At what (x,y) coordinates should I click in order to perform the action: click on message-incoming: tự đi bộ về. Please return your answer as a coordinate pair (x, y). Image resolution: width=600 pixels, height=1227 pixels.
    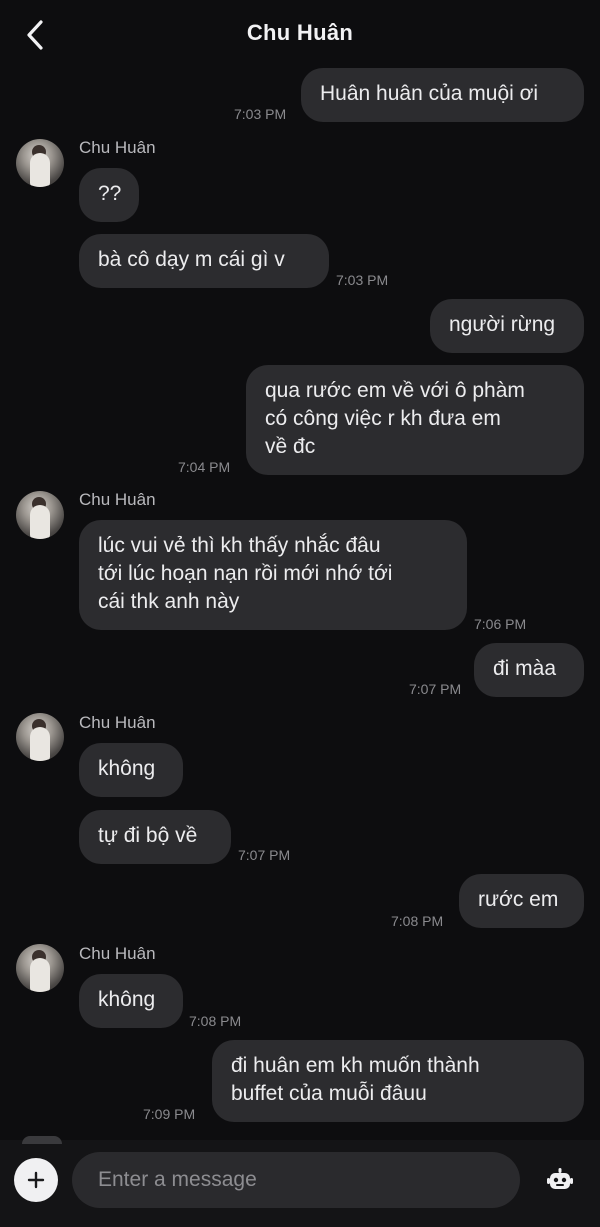
    Looking at the image, I should click on (155, 837).